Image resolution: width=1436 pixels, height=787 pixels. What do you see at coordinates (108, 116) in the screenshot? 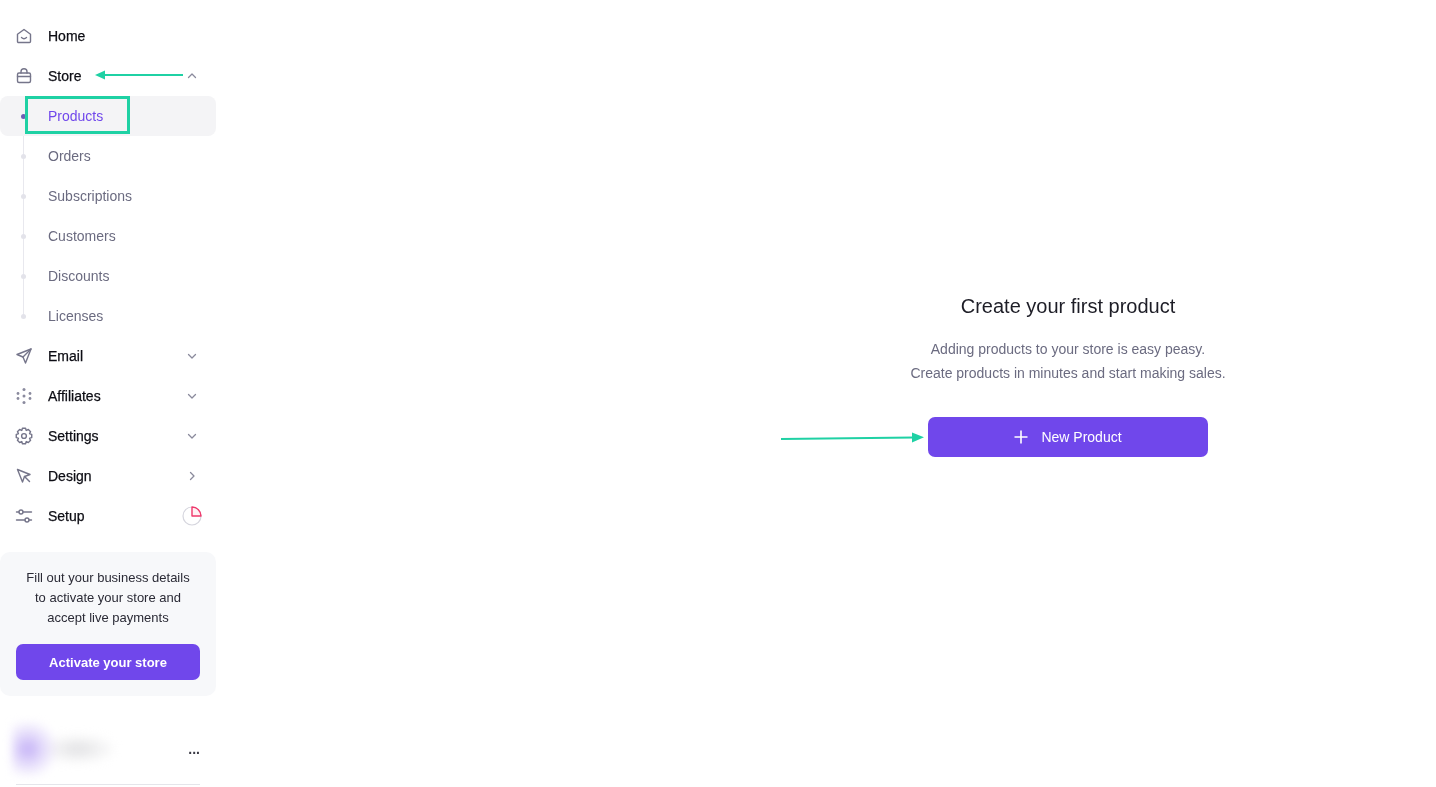
I see `nav-subitem: Products` at bounding box center [108, 116].